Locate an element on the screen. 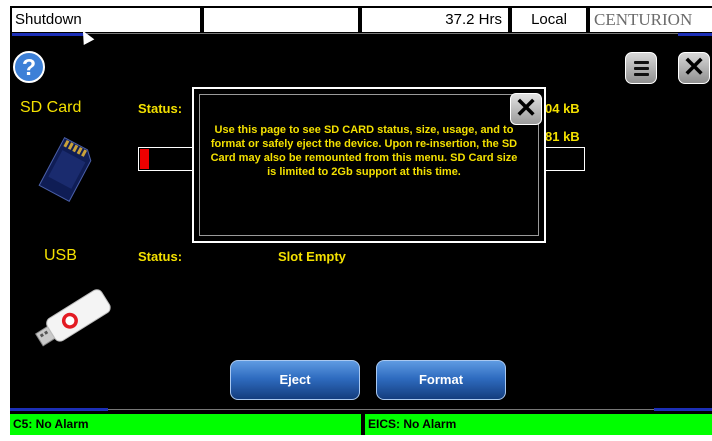  bottom-divider-left is located at coordinates (59, 409).